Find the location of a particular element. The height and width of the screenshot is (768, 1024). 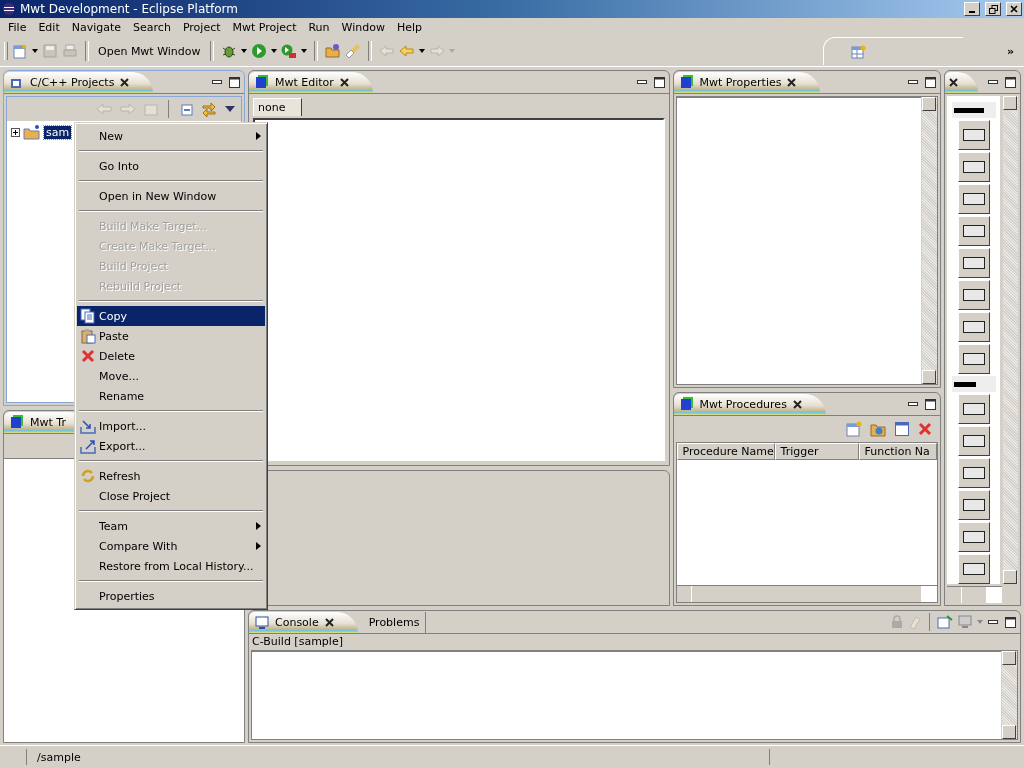

menu-item: Run is located at coordinates (319, 27).